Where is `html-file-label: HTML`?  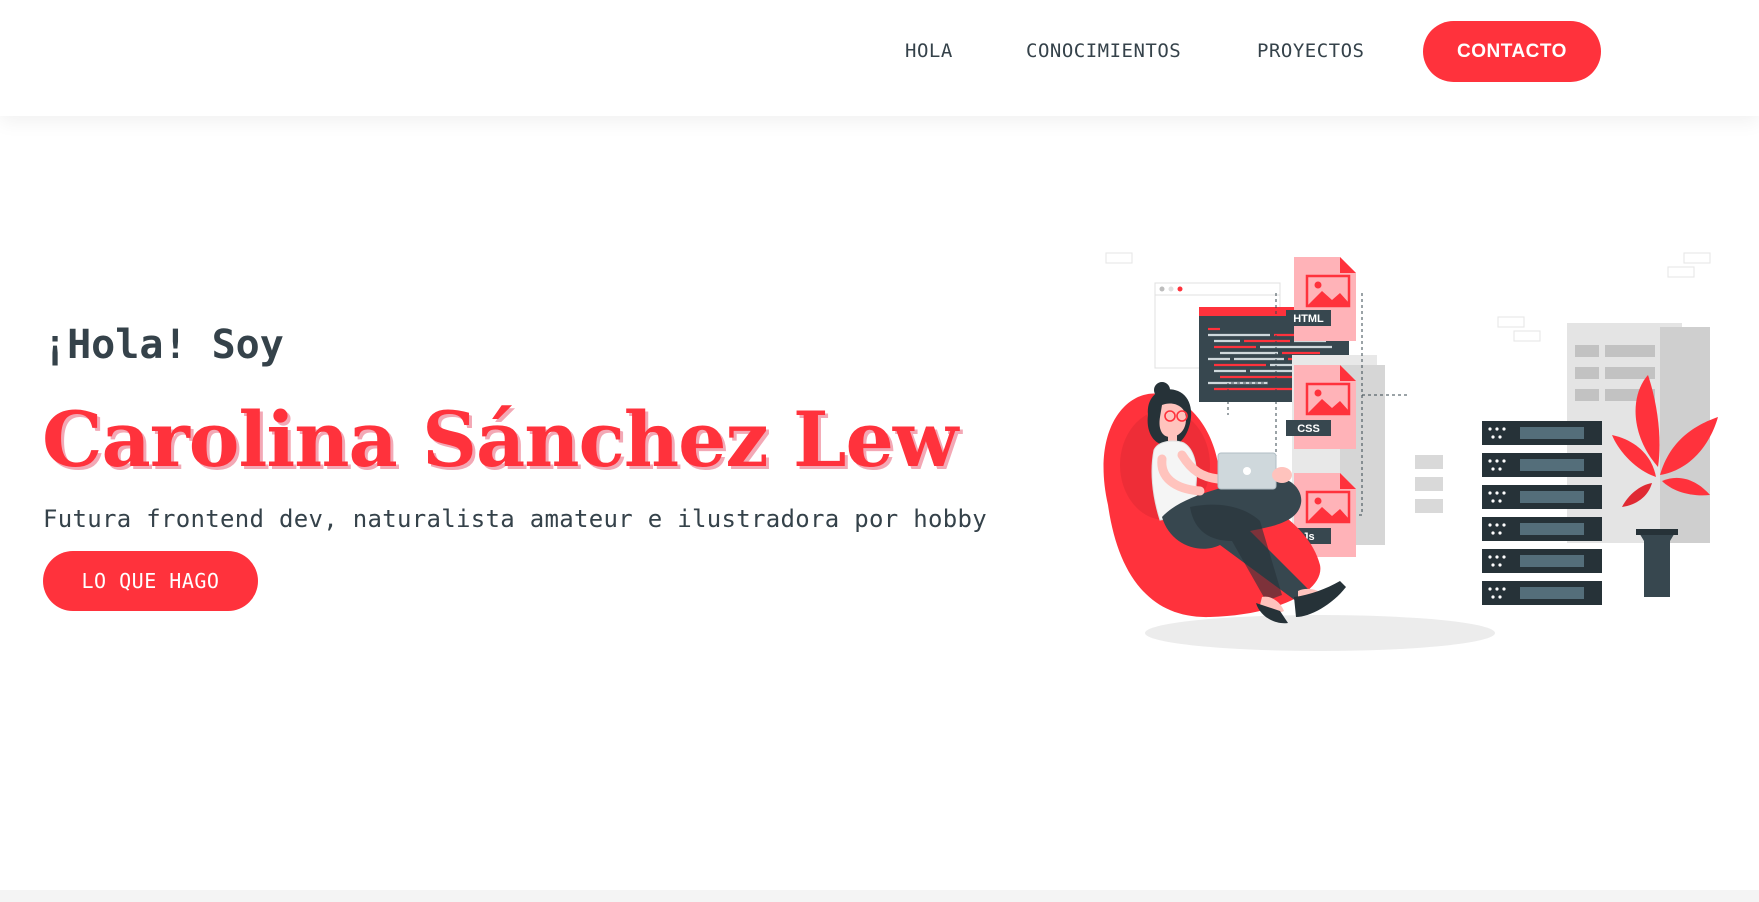 html-file-label: HTML is located at coordinates (1308, 319).